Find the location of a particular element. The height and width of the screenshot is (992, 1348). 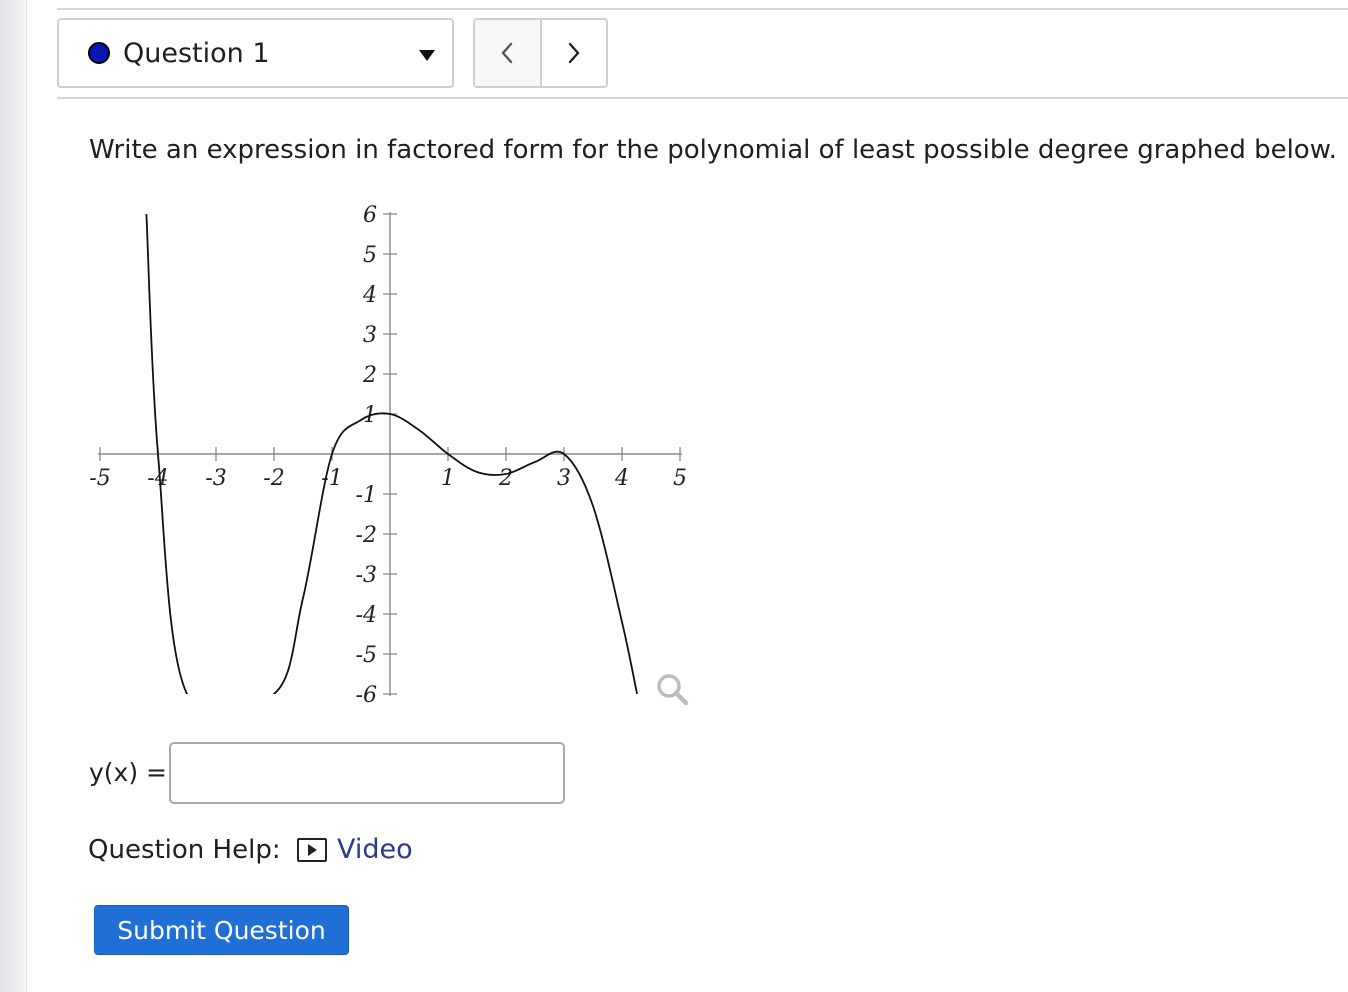

y-tick-label: -6 is located at coordinates (366, 695).